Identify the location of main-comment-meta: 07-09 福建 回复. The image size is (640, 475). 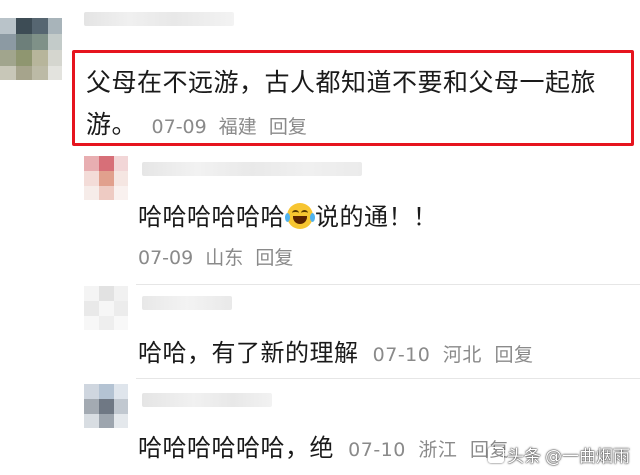
(228, 127).